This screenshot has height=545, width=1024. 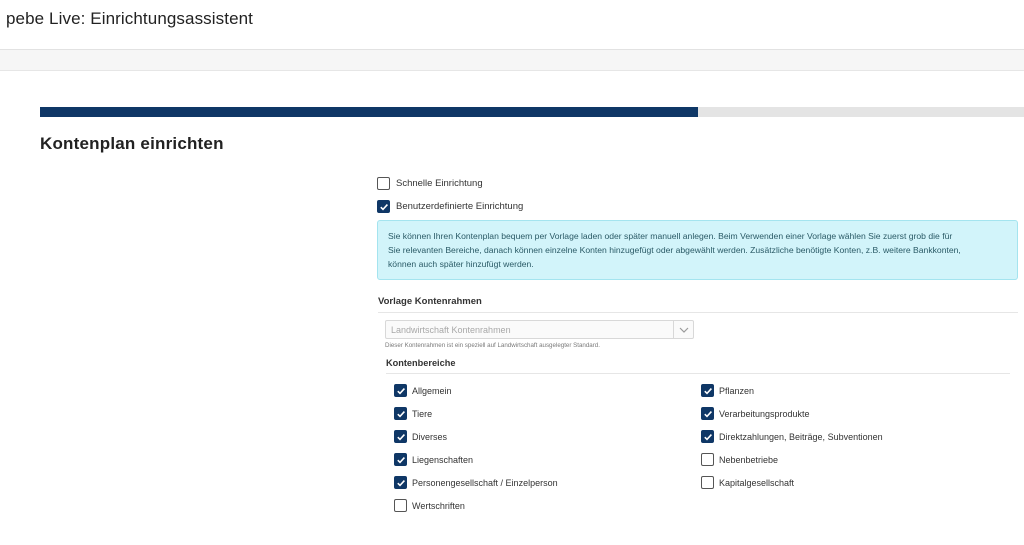 What do you see at coordinates (764, 413) in the screenshot?
I see `area-label: Verarbeitungsprodukte` at bounding box center [764, 413].